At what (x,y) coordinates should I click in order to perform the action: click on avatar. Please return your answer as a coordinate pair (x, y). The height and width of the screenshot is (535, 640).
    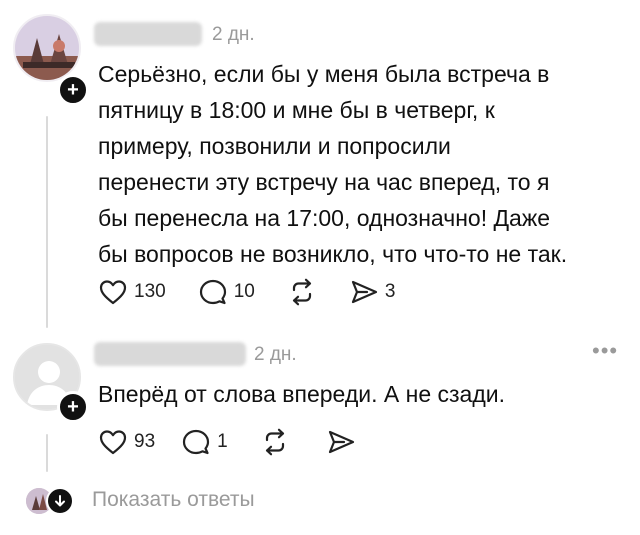
    Looking at the image, I should click on (47, 48).